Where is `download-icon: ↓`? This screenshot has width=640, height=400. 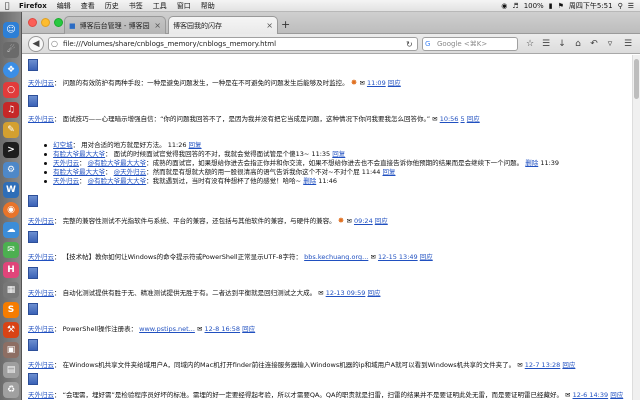
download-icon: ↓ is located at coordinates (562, 44).